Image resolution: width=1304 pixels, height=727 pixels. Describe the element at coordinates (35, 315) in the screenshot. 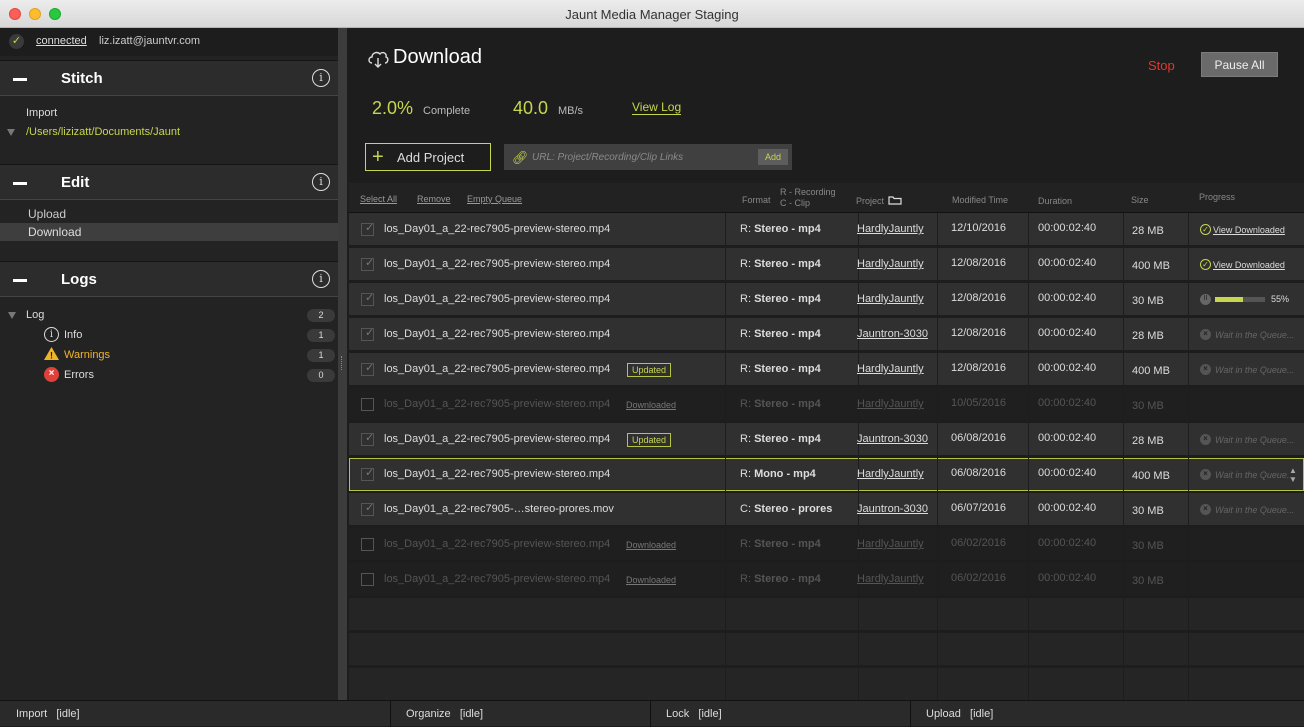

I see `log-root-label: Log` at that location.